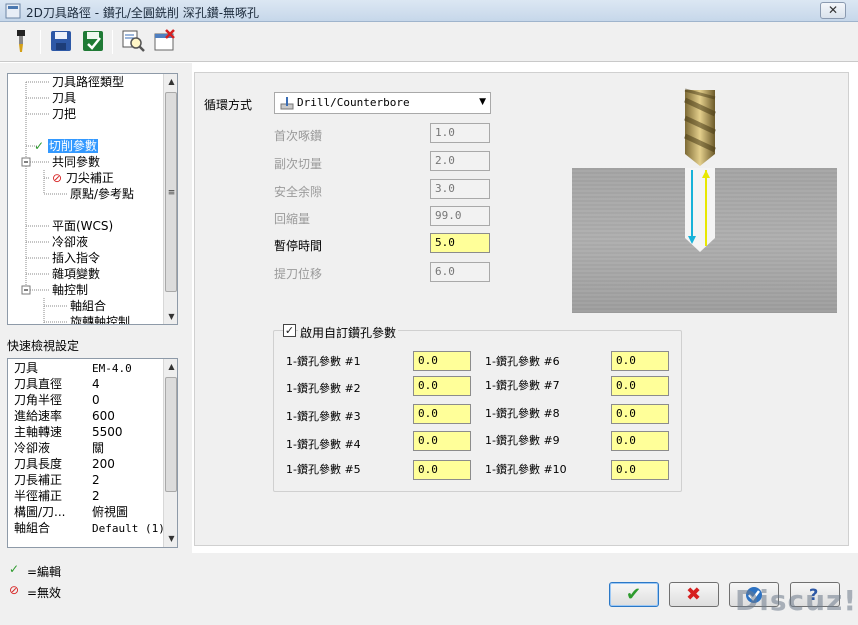 Image resolution: width=858 pixels, height=625 pixels. Describe the element at coordinates (88, 82) in the screenshot. I see `tree-item-toolpath-type: 刀具路徑類型` at that location.